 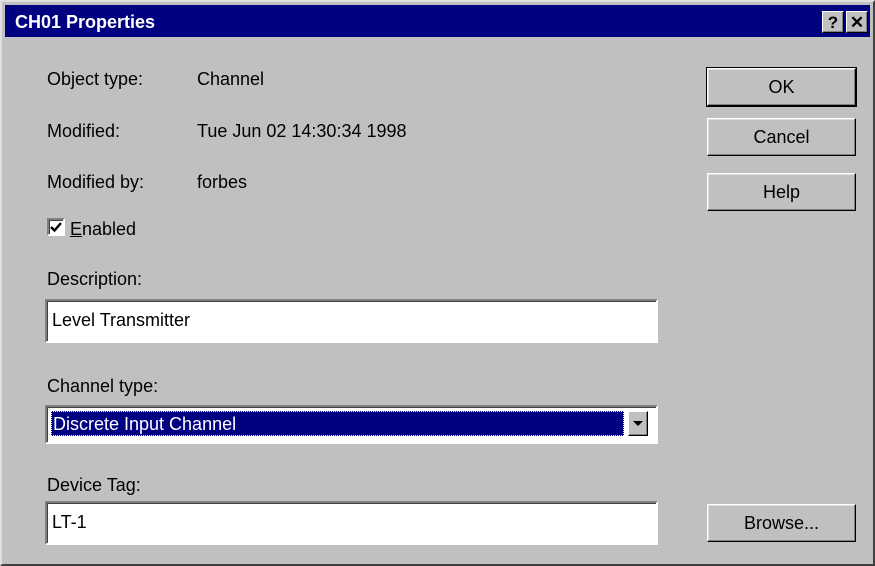 I want to click on channel-type-combobox: Discrete Input Channel, so click(x=351, y=424).